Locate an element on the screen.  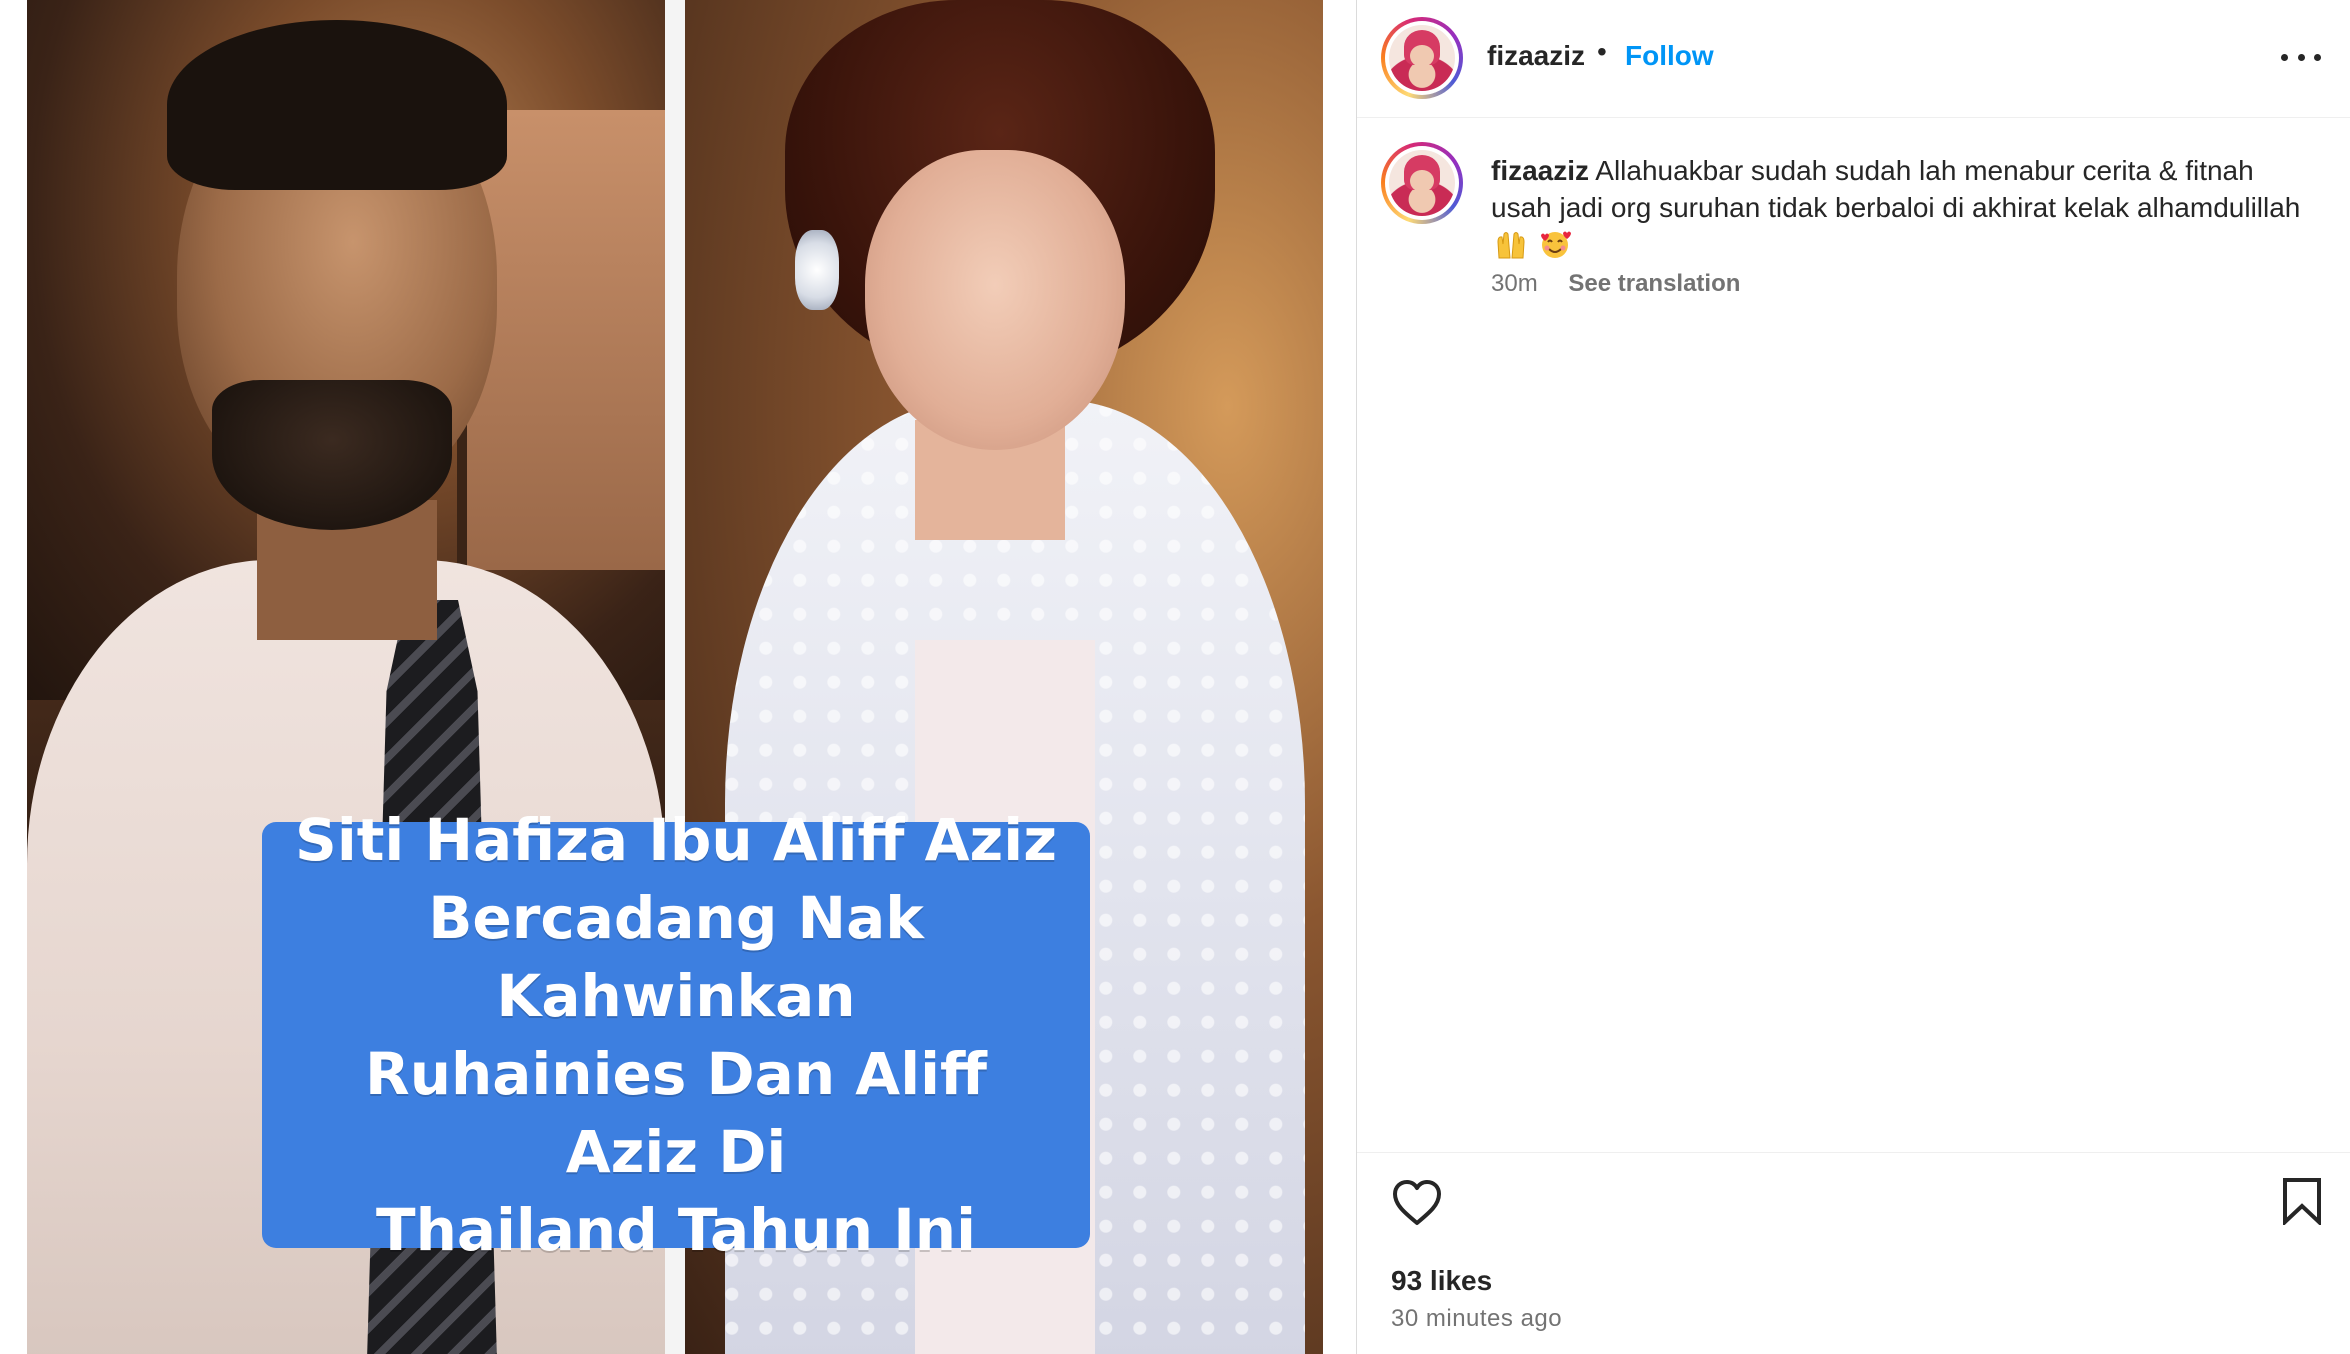
comment-username: fizaaziz is located at coordinates (1540, 170).